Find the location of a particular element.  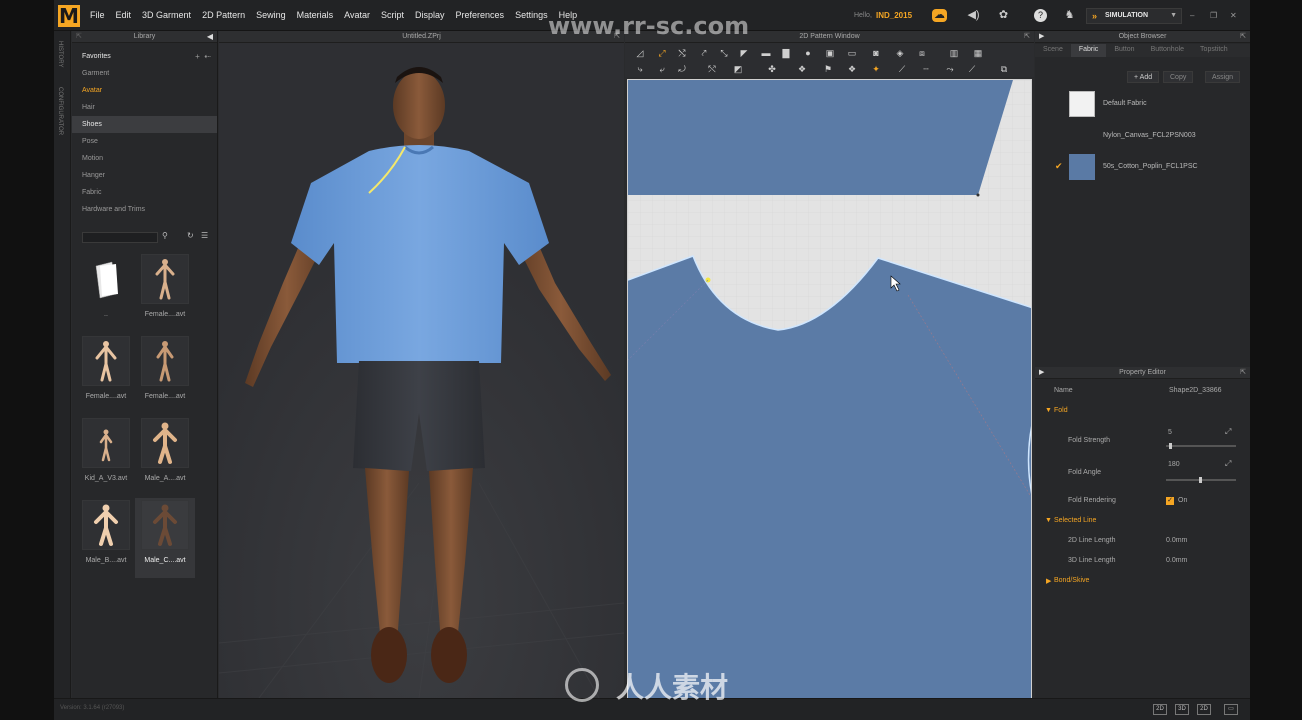

button-icon: ❖ is located at coordinates (852, 69).